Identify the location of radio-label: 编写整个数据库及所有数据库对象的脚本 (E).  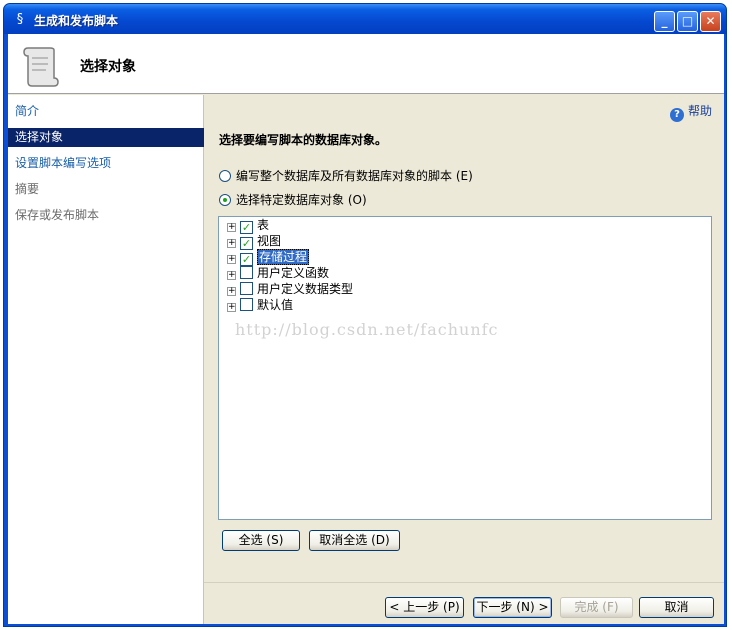
(354, 176).